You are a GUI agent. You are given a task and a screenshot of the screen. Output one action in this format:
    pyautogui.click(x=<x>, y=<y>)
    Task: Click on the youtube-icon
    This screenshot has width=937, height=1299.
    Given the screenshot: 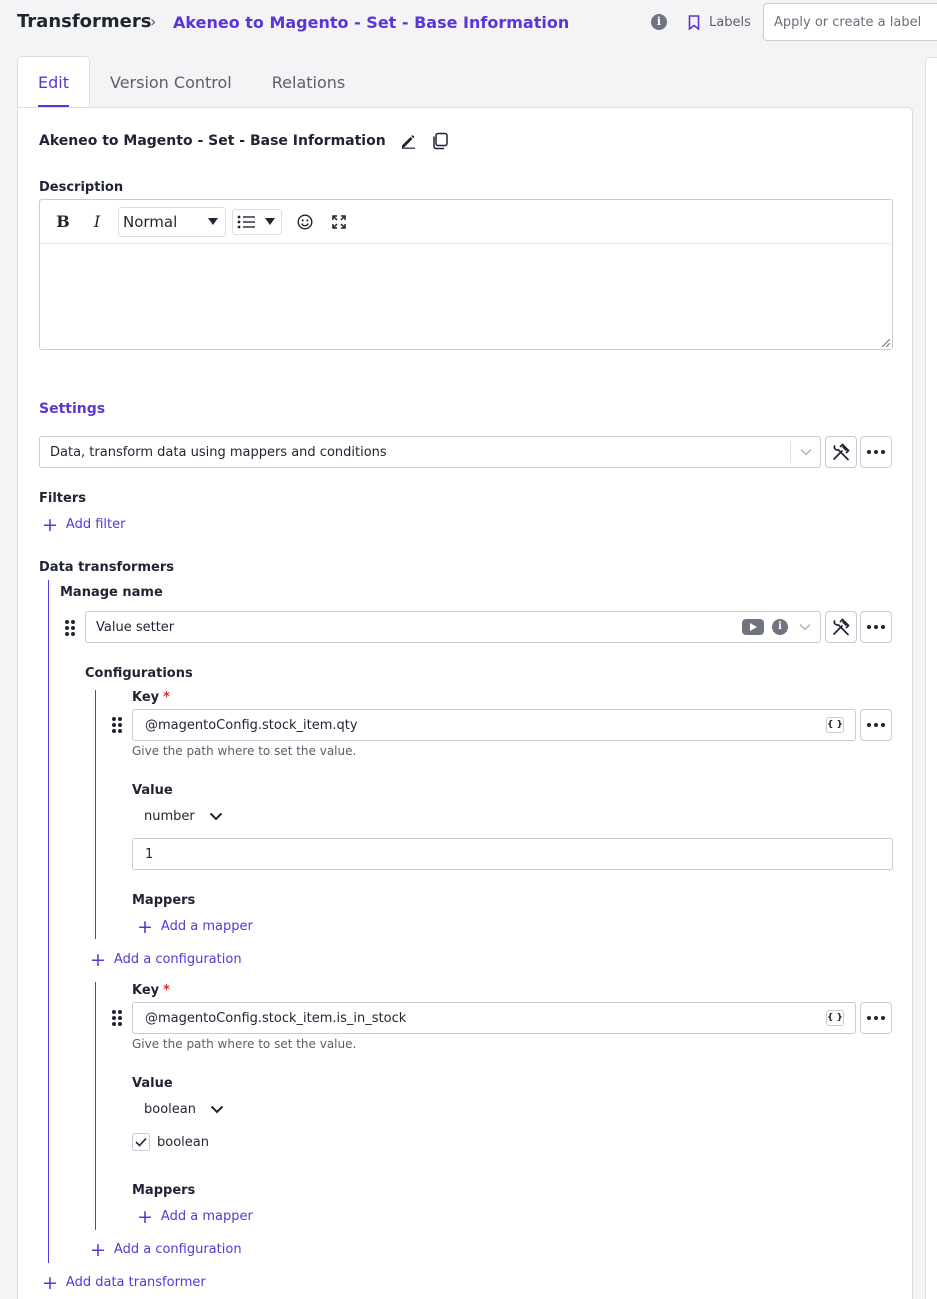 What is the action you would take?
    pyautogui.click(x=753, y=627)
    